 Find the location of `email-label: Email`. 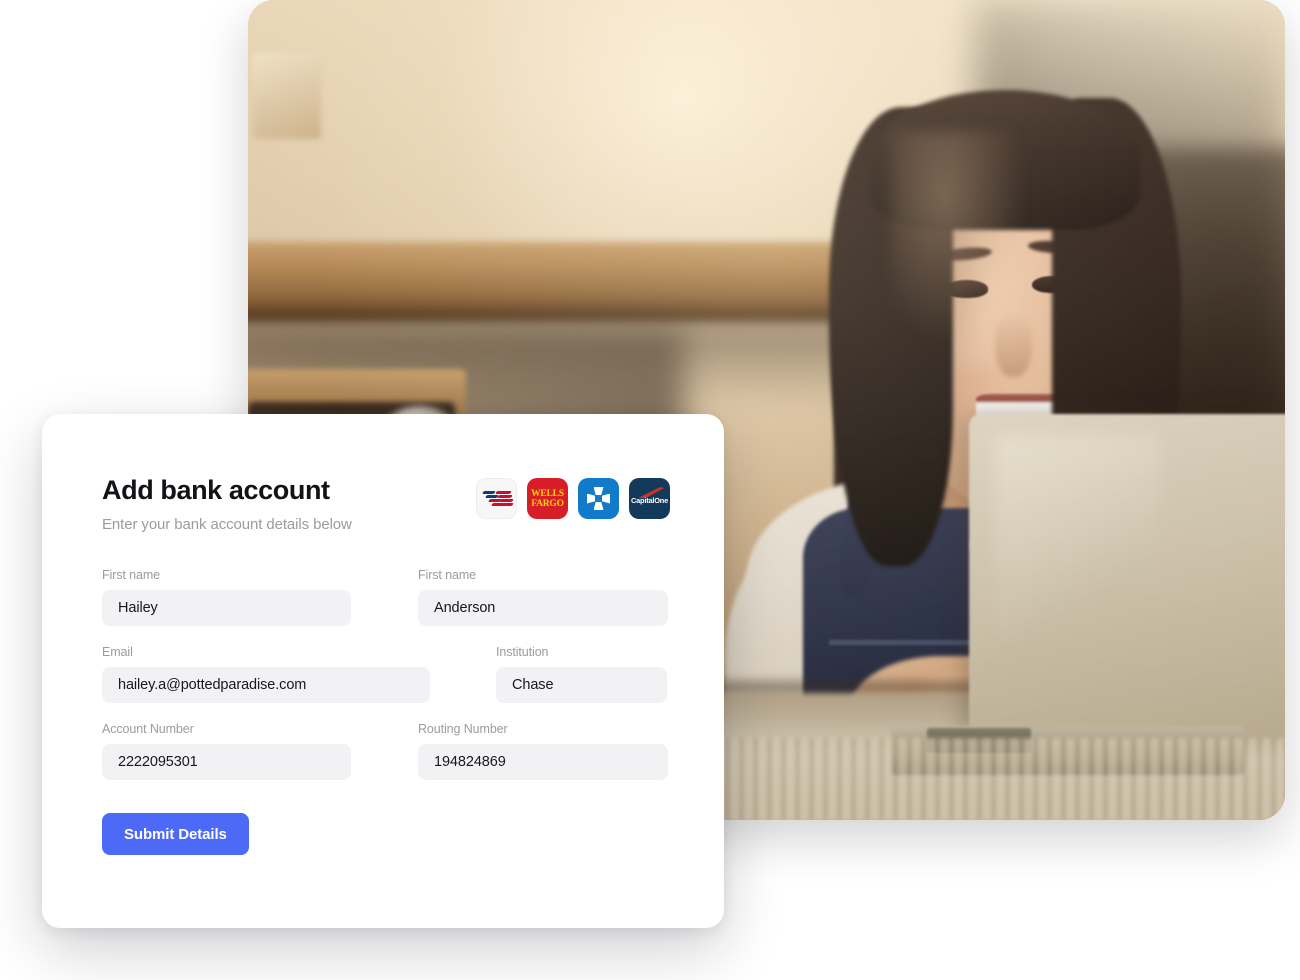

email-label: Email is located at coordinates (117, 652).